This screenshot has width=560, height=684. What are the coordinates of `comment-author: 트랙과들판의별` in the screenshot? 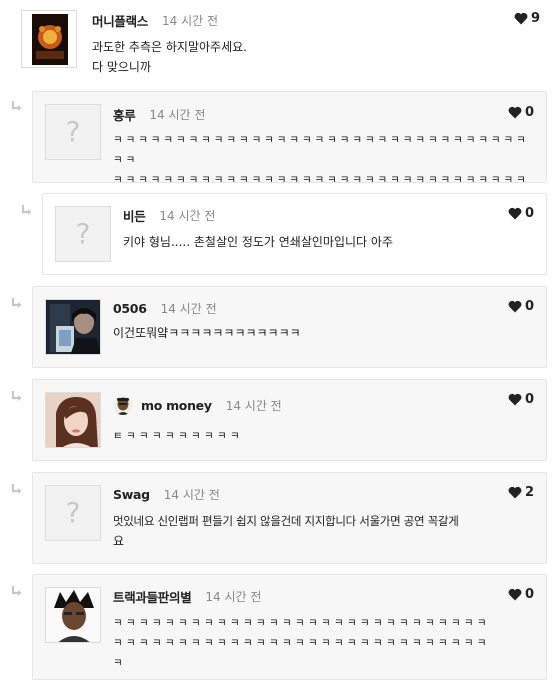 It's located at (152, 596).